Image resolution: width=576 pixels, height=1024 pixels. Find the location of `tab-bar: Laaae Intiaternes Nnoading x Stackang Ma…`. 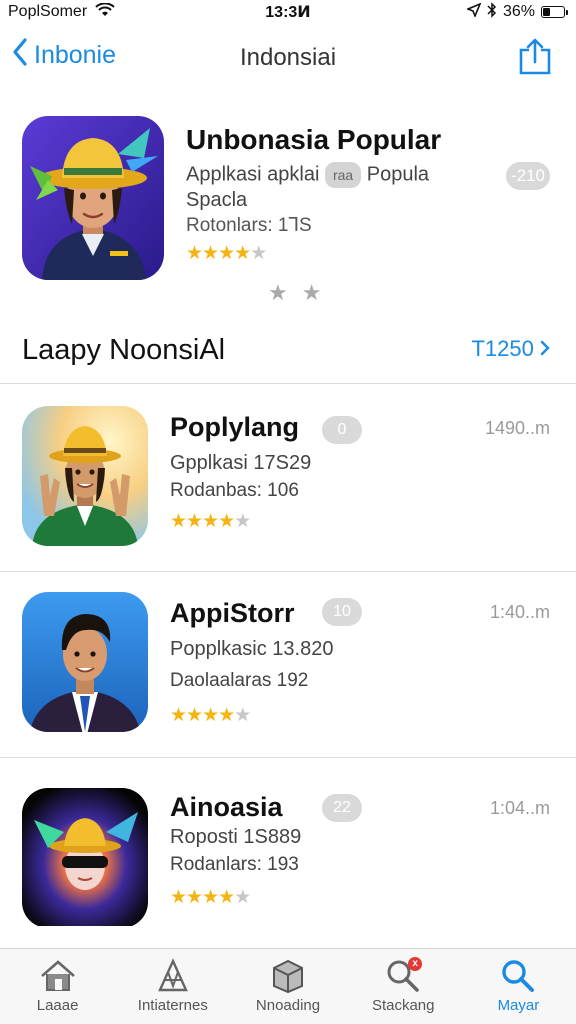

tab-bar: Laaae Intiaternes Nnoading x Stackang Ma… is located at coordinates (288, 986).